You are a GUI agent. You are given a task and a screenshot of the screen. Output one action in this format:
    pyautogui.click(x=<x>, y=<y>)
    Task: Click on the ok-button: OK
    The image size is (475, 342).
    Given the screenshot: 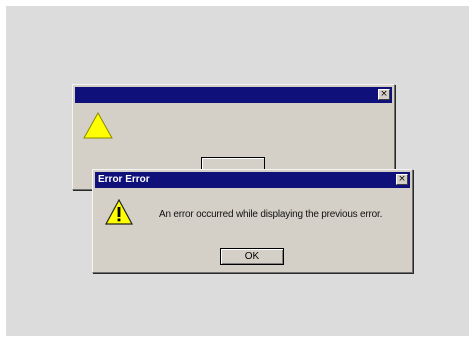 What is the action you would take?
    pyautogui.click(x=252, y=256)
    